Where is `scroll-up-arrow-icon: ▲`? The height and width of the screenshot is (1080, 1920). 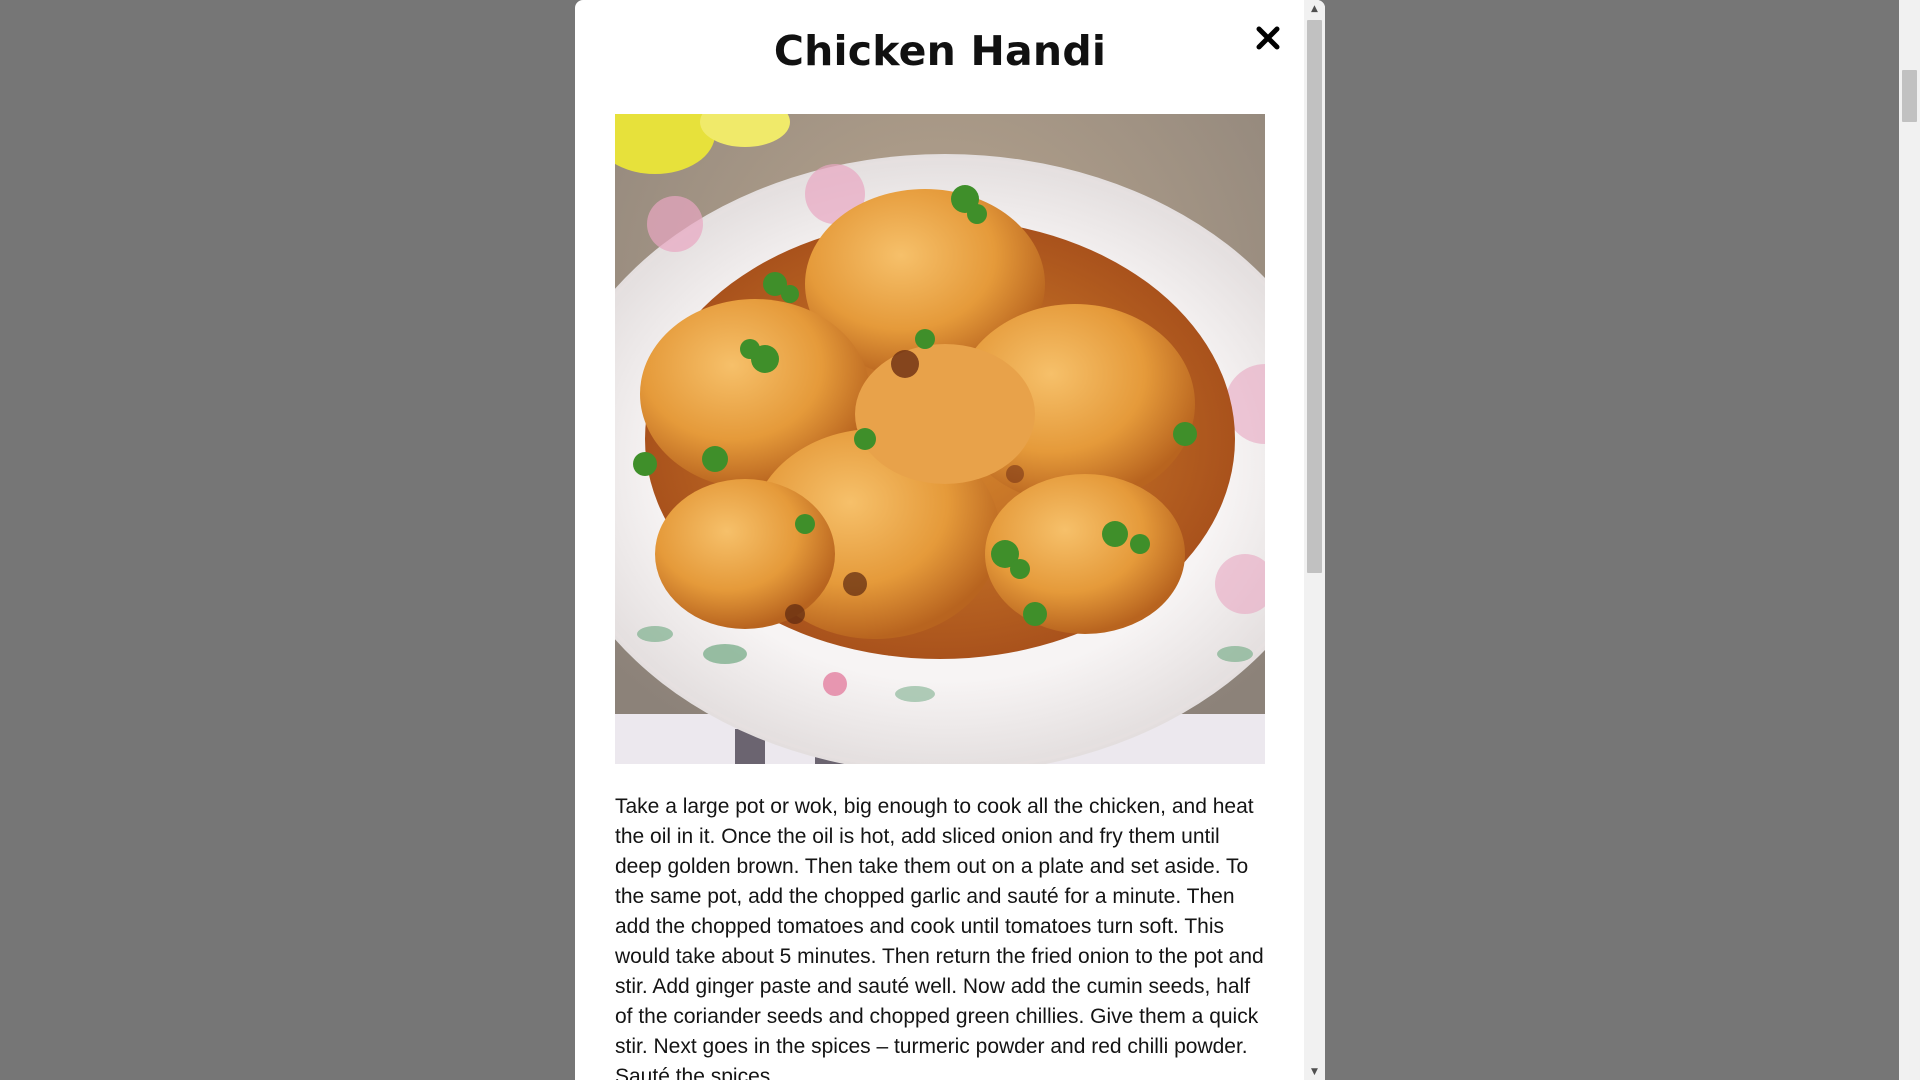 scroll-up-arrow-icon: ▲ is located at coordinates (1314, 8).